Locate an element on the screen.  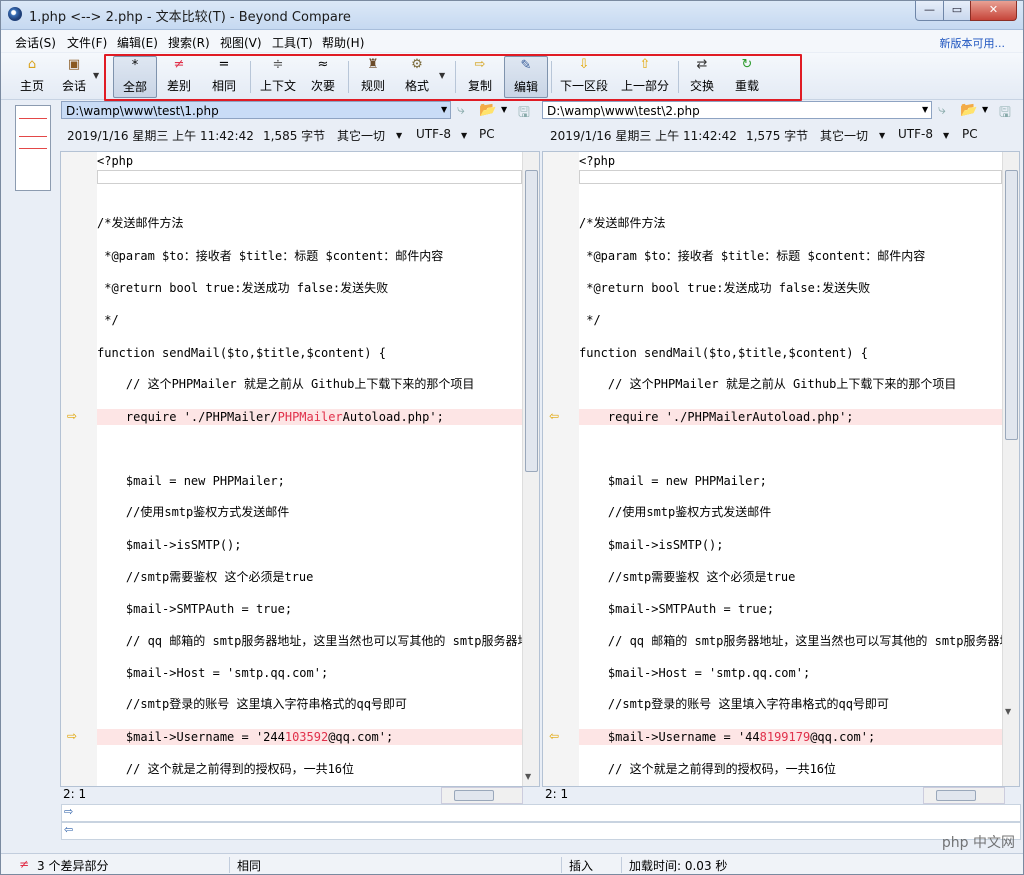
left-other-select: 其它一切 is located at coordinates (361, 135).